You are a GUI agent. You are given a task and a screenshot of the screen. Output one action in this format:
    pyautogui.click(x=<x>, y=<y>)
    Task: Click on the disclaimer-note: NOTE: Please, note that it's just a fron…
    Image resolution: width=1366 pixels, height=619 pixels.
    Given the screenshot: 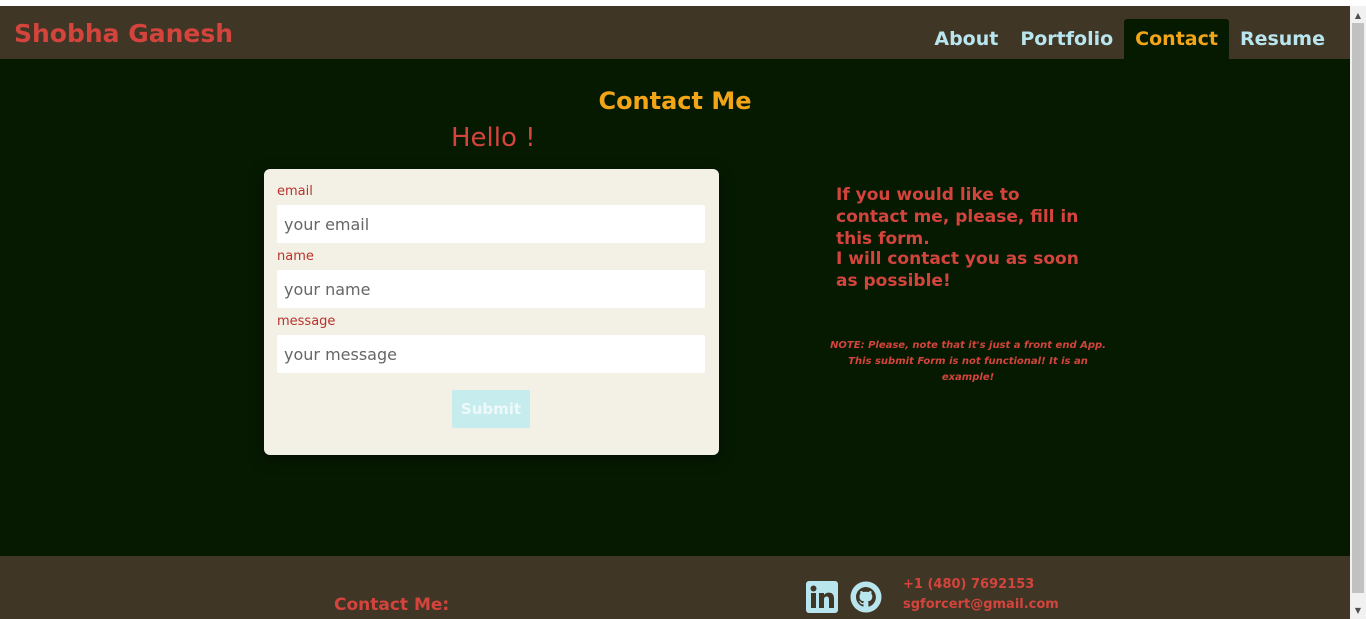 What is the action you would take?
    pyautogui.click(x=968, y=361)
    